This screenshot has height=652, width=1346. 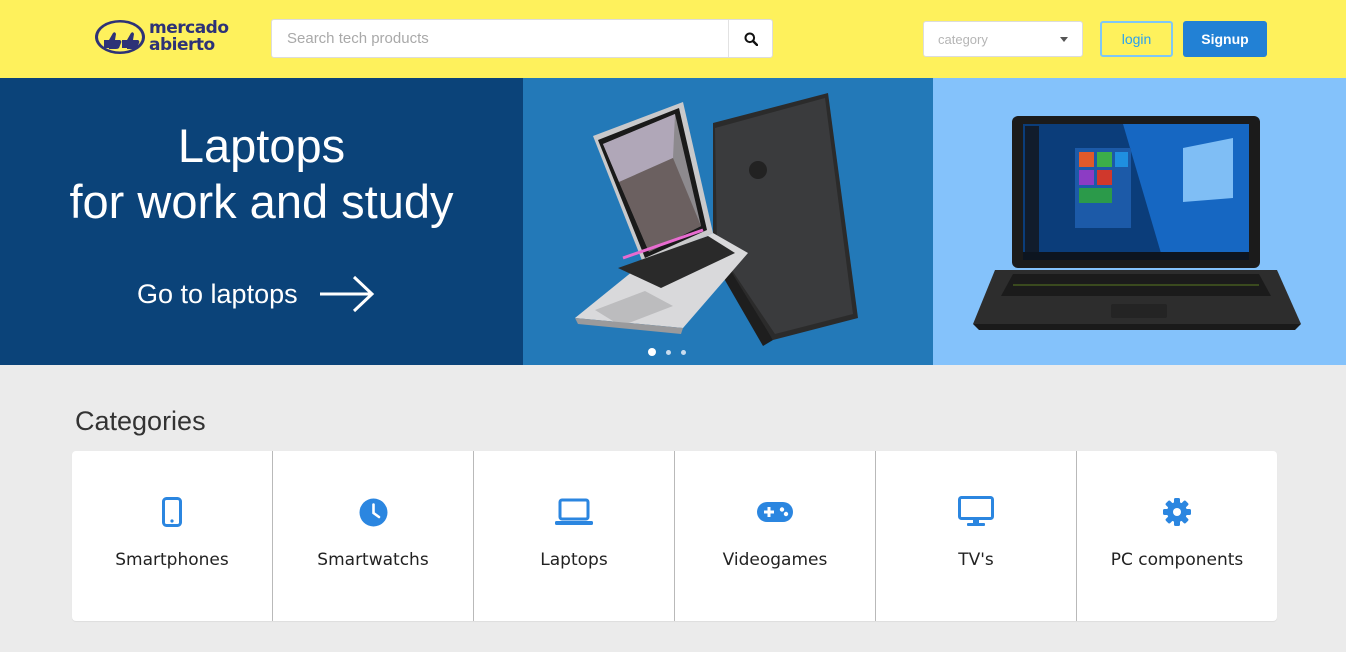 I want to click on search-icon, so click(x=751, y=39).